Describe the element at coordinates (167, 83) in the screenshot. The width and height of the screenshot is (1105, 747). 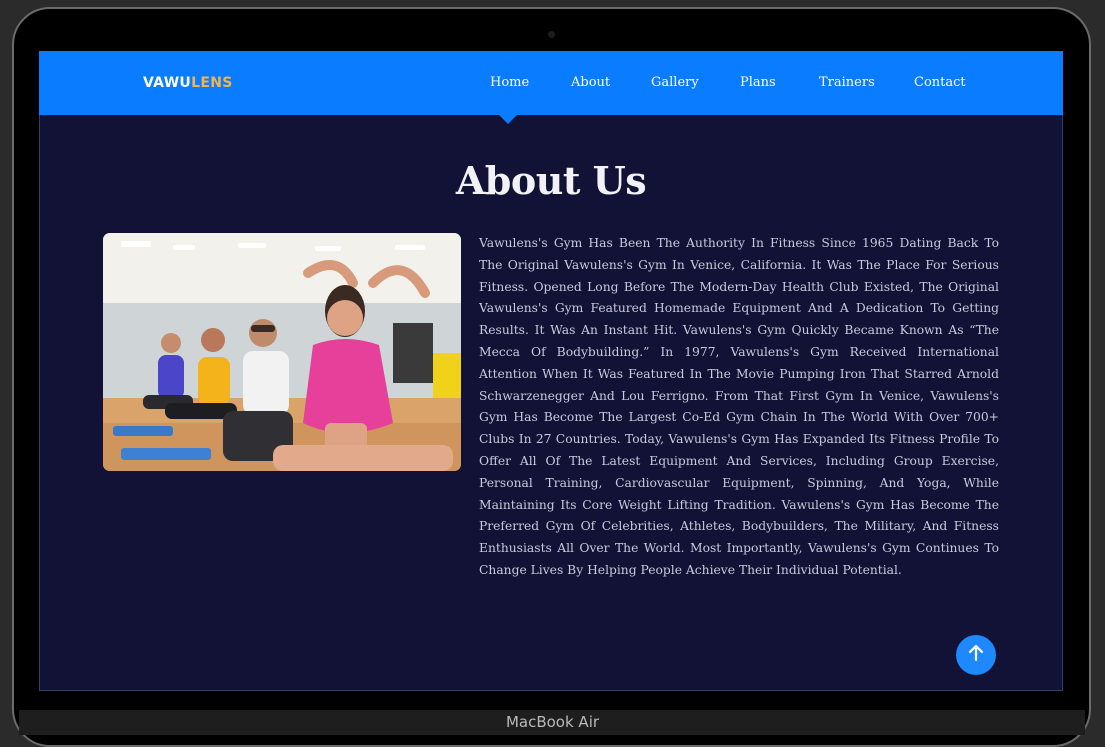
I see `logo-text-primary: VAWU` at that location.